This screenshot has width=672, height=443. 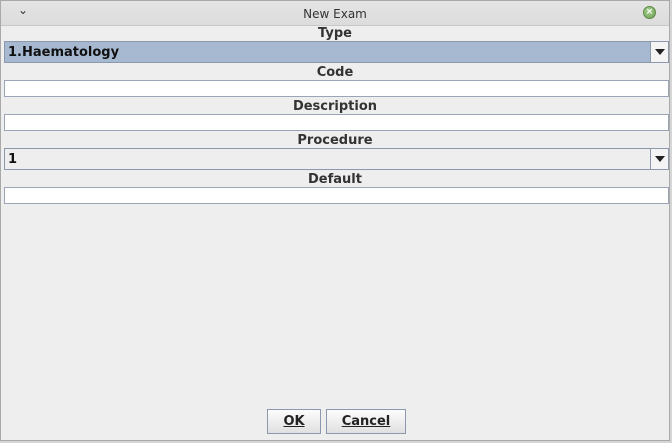 What do you see at coordinates (335, 179) in the screenshot?
I see `default-label: Default` at bounding box center [335, 179].